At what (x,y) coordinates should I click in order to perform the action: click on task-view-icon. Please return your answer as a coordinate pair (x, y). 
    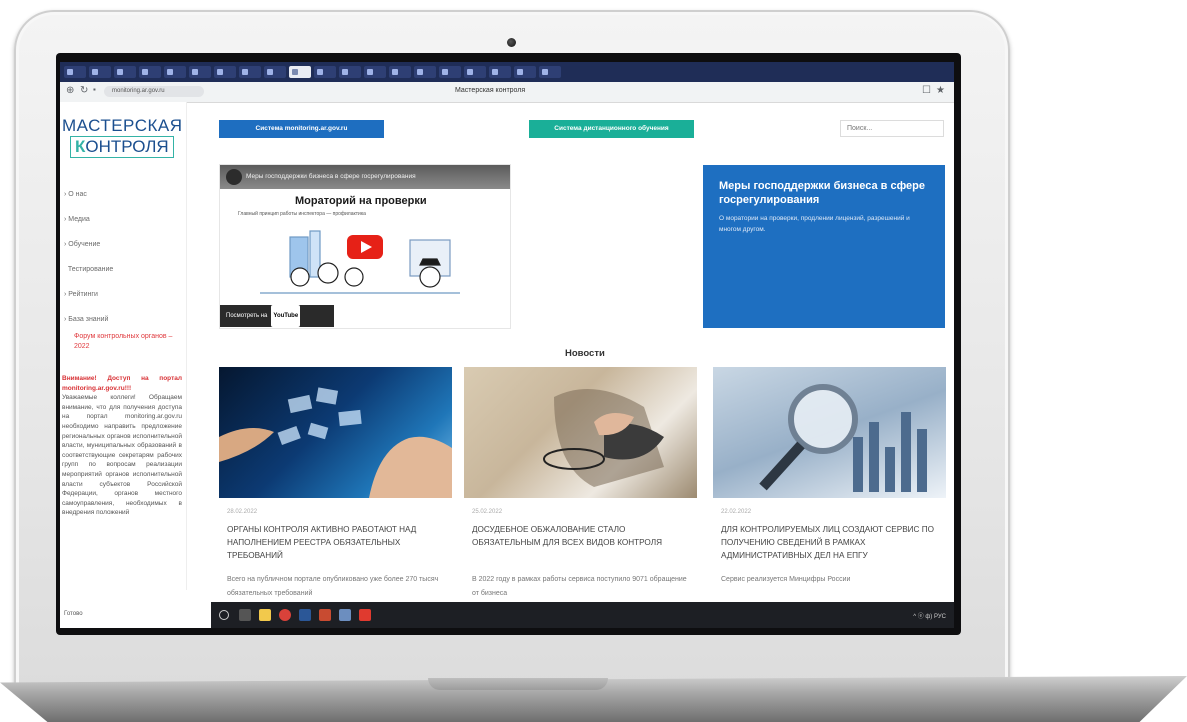
    Looking at the image, I should click on (245, 615).